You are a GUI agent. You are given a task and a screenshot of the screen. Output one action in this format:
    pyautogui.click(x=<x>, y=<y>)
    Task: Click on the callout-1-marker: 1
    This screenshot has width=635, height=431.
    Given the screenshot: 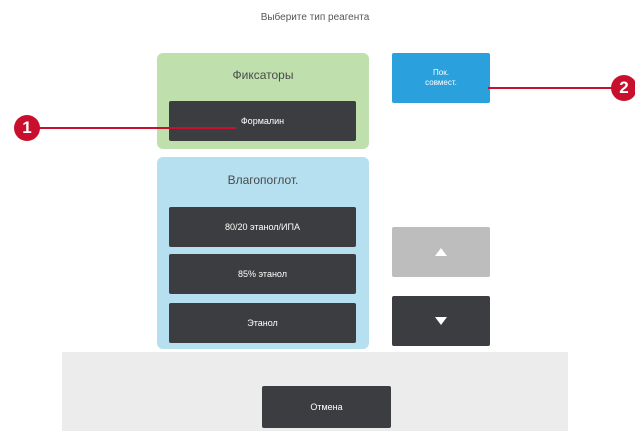 What is the action you would take?
    pyautogui.click(x=27, y=128)
    